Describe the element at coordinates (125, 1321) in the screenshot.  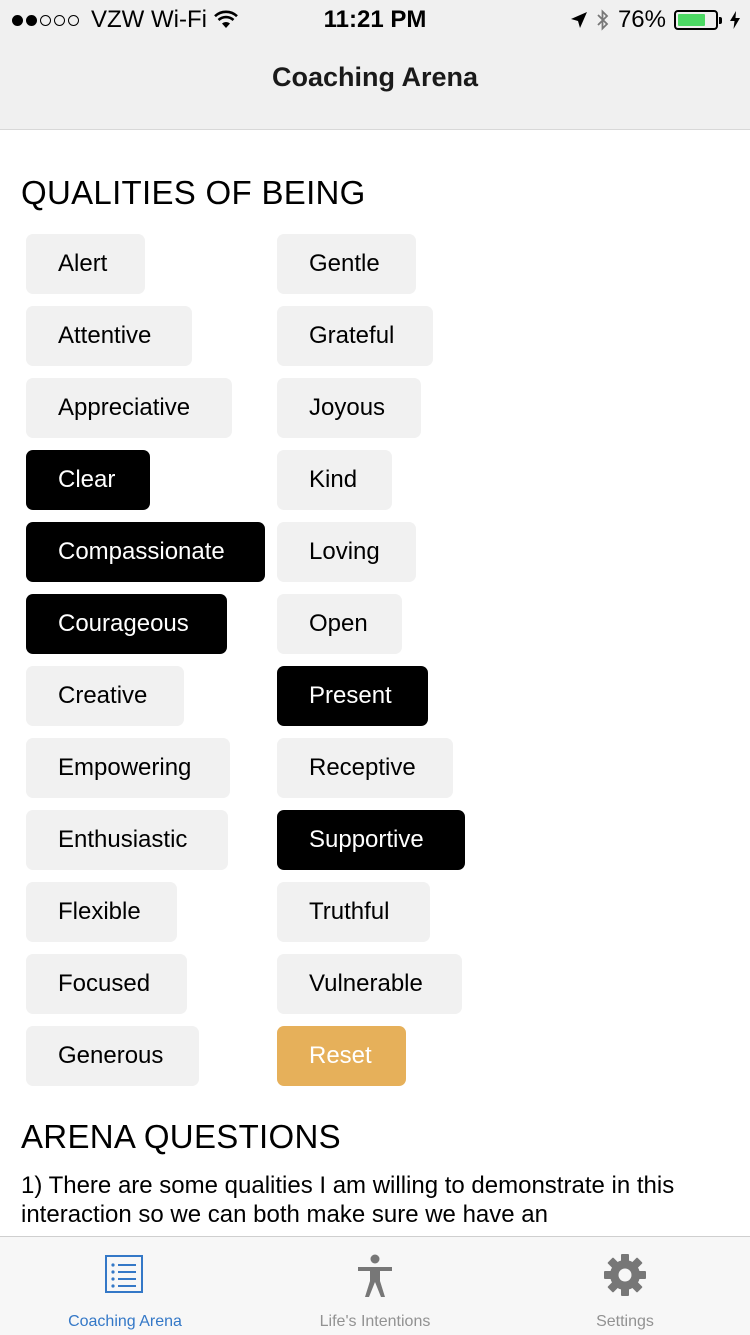
I see `tab-label: Coaching Arena` at that location.